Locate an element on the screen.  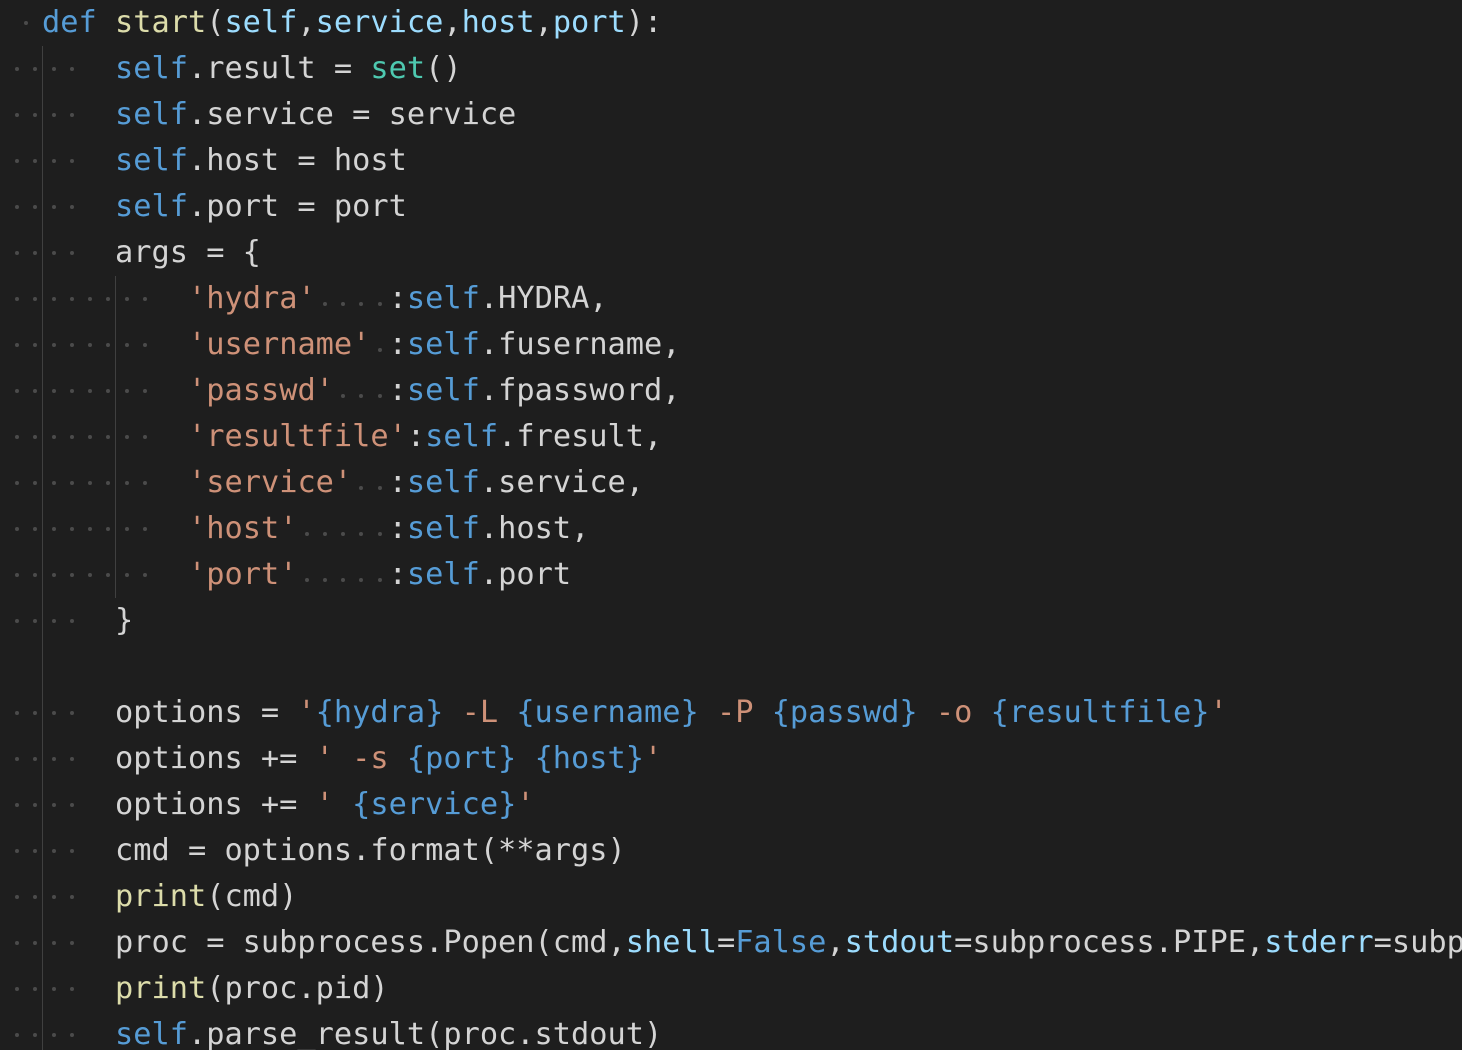
code-line: 'service' :self.service, is located at coordinates (731, 483).